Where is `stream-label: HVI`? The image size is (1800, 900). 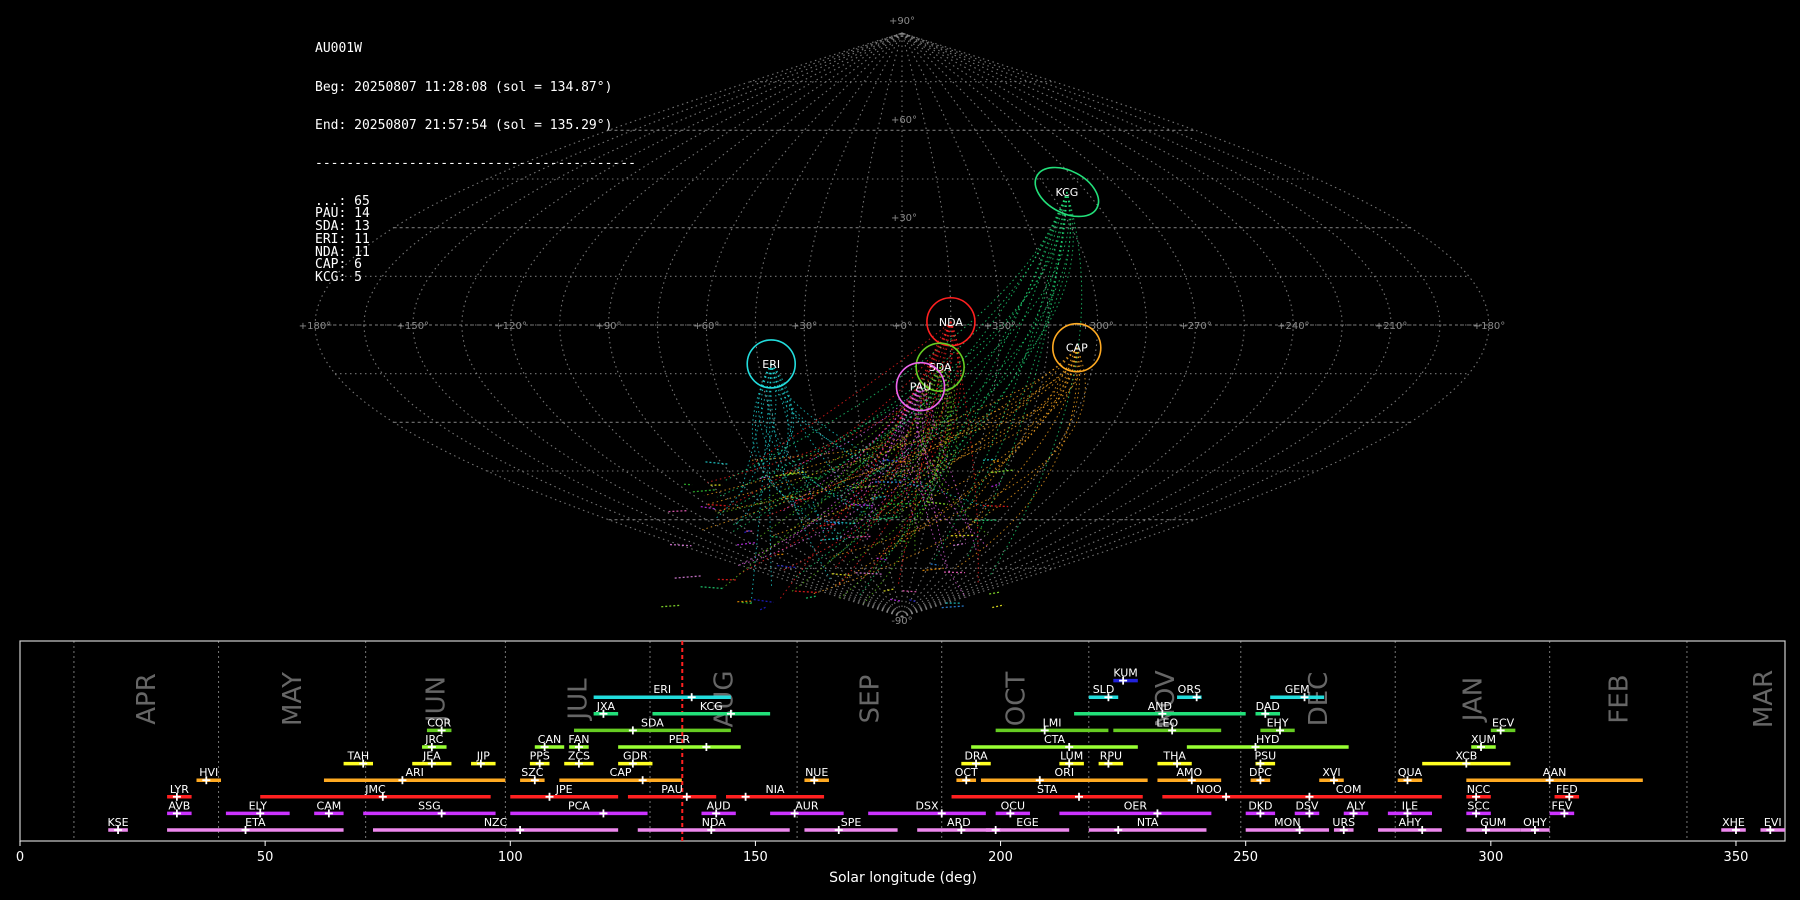 stream-label: HVI is located at coordinates (208, 772).